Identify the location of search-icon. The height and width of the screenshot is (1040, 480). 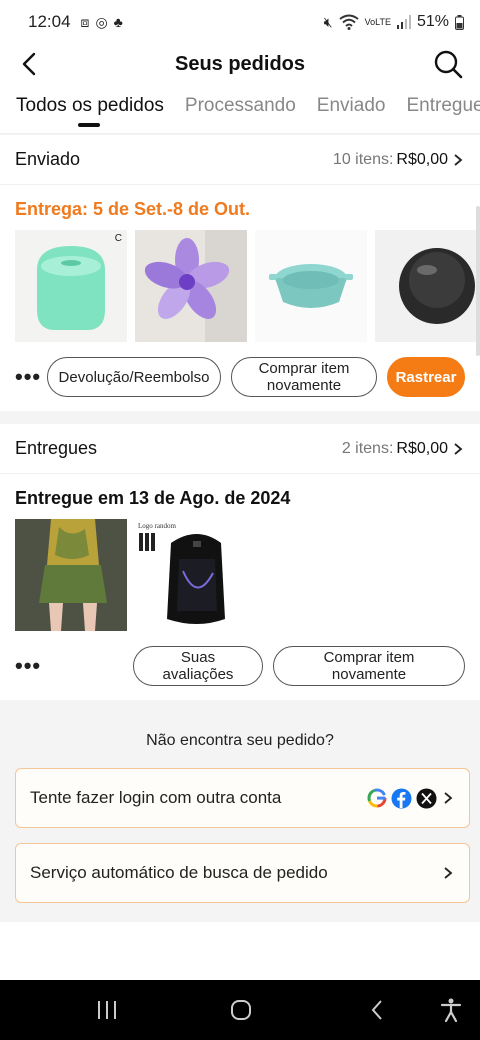
(448, 64).